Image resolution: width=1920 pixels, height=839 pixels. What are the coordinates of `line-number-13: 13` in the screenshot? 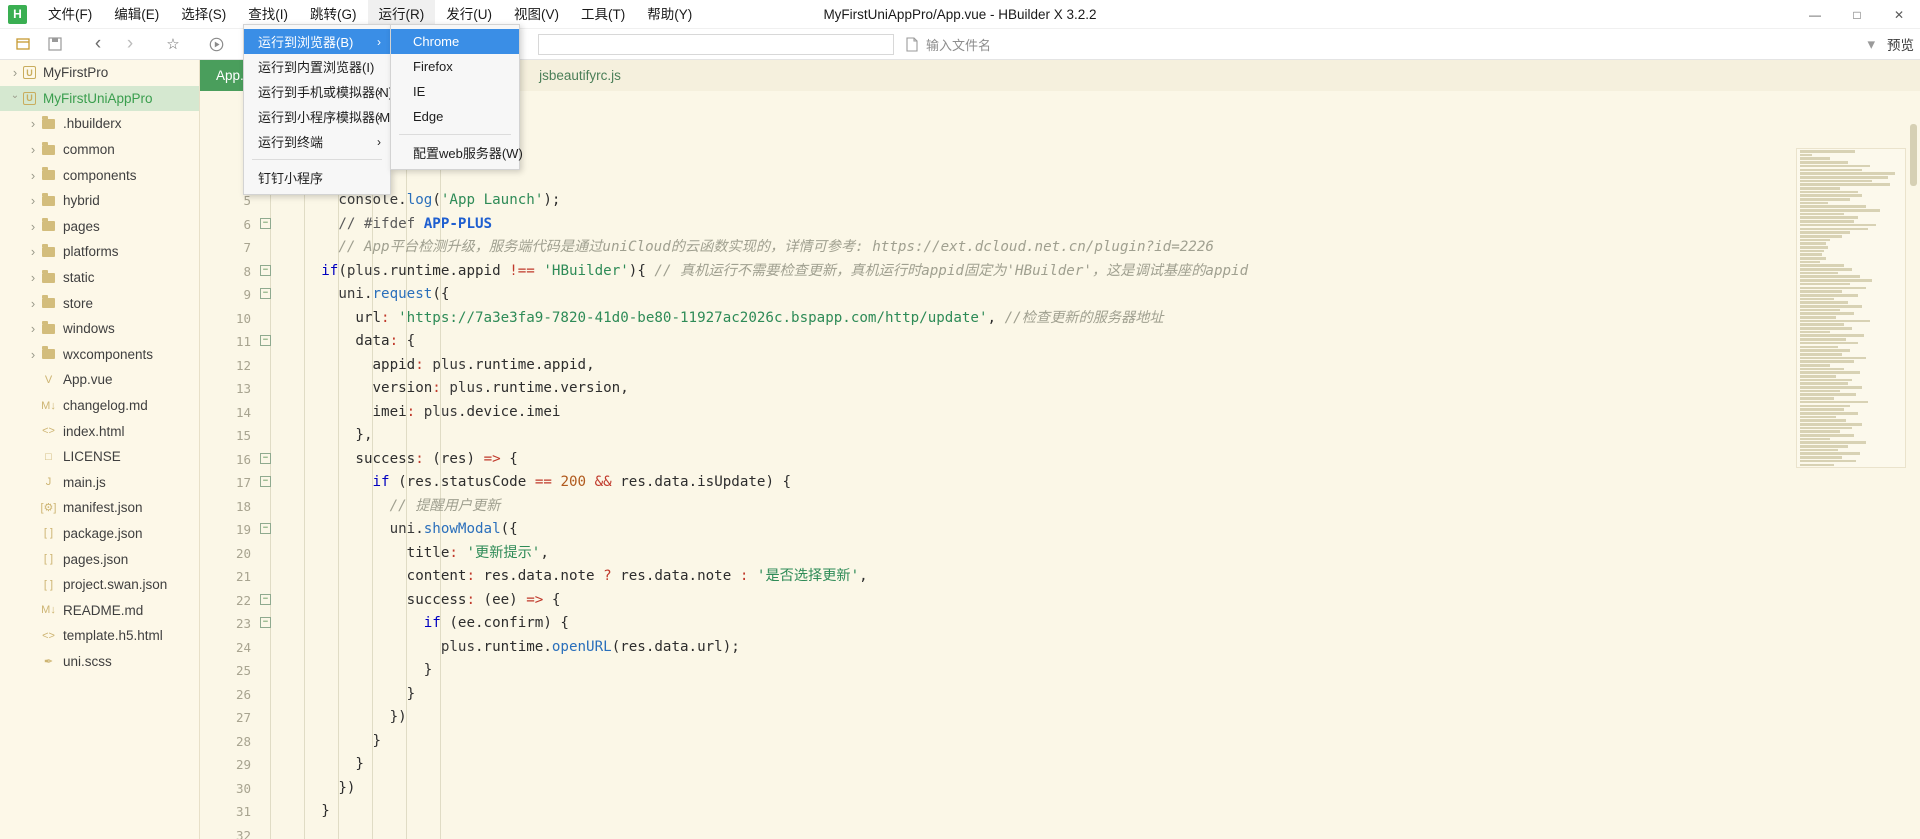 It's located at (243, 388).